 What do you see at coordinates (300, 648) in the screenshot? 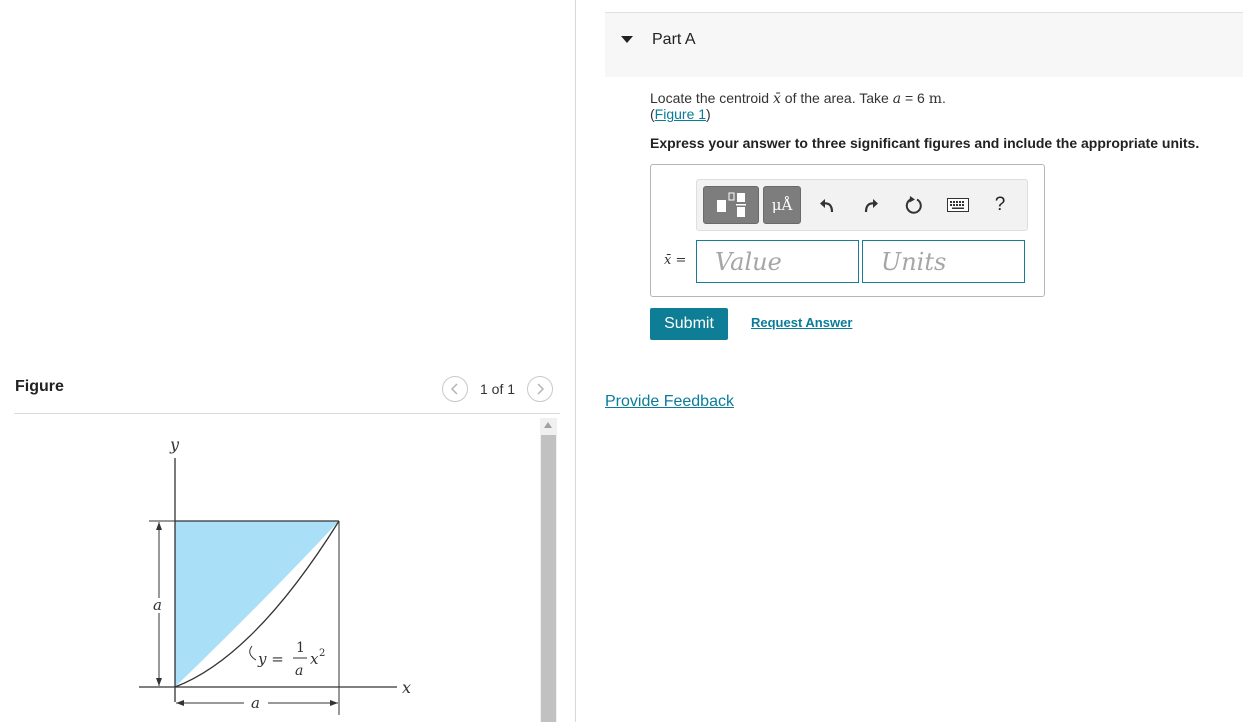
I see `curve-equation-numerator: 1` at bounding box center [300, 648].